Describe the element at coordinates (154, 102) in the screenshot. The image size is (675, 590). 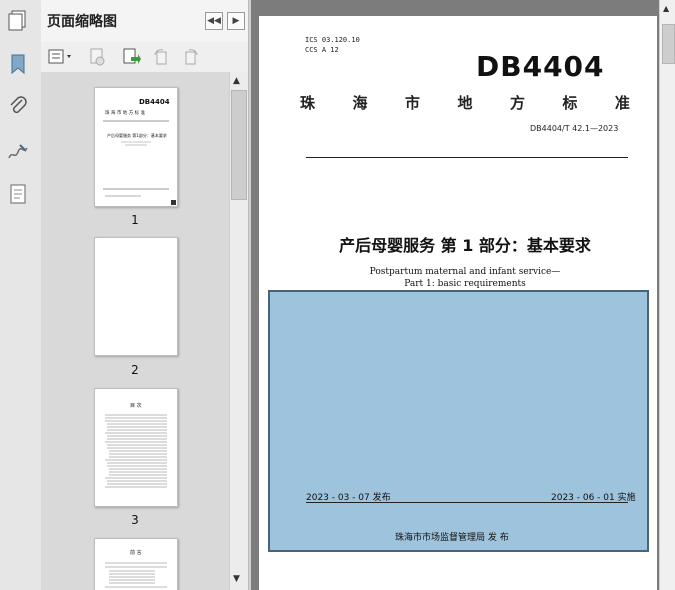
I see `svg-text: DB4404` at that location.